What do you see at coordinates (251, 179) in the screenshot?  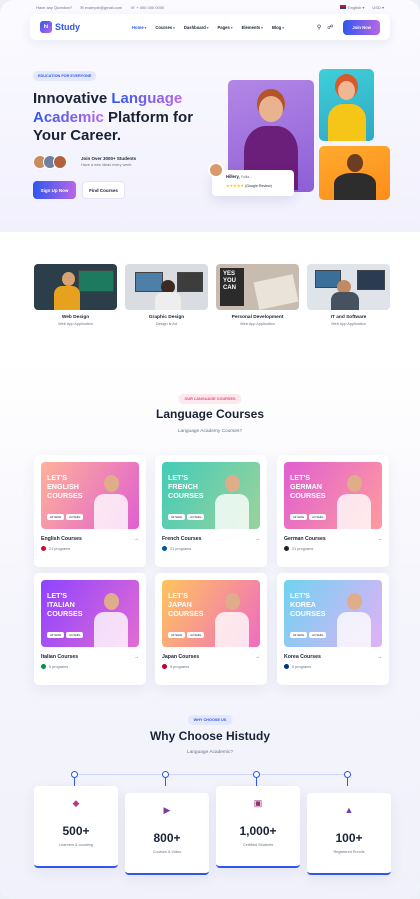 I see `review-card: Hillery, Fullla... ★★★★★ (Google Review)` at bounding box center [251, 179].